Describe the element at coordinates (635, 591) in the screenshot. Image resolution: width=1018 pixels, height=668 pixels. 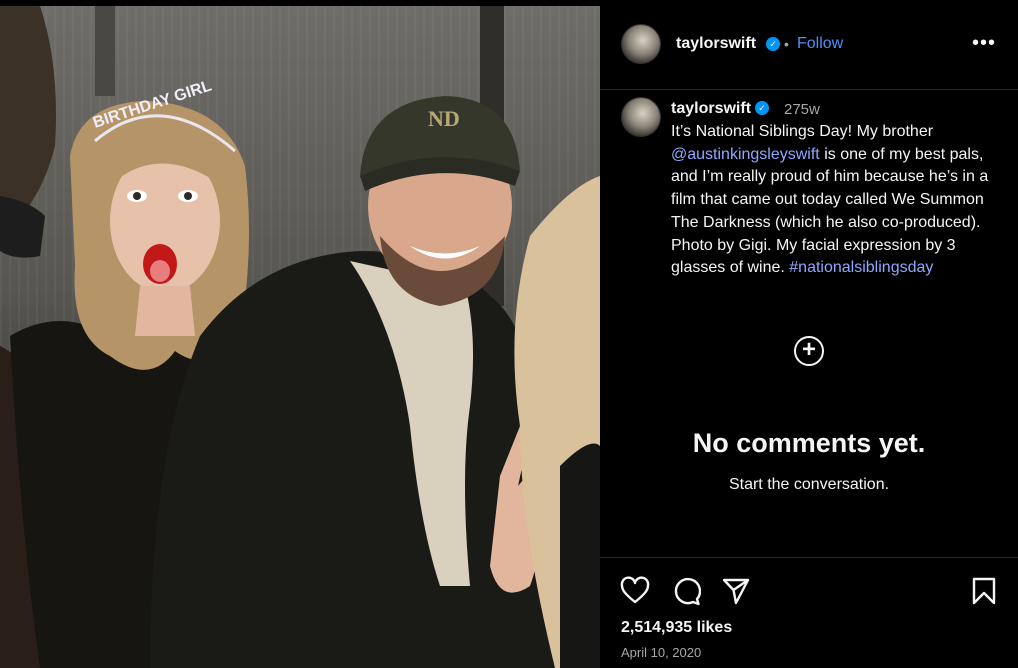
I see `heart-icon` at that location.